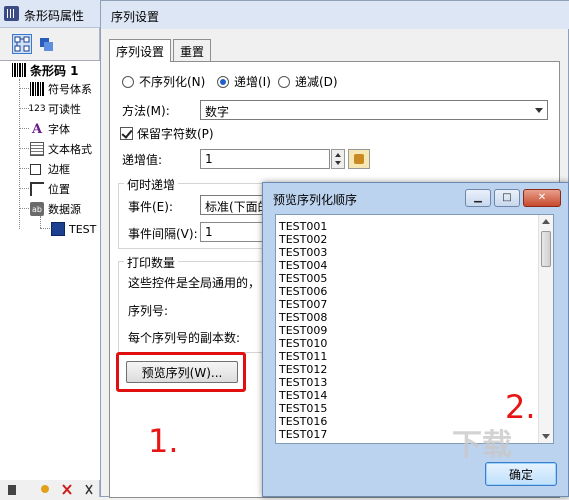 The width and height of the screenshot is (569, 500). Describe the element at coordinates (303, 356) in the screenshot. I see `list-item: TEST011` at that location.